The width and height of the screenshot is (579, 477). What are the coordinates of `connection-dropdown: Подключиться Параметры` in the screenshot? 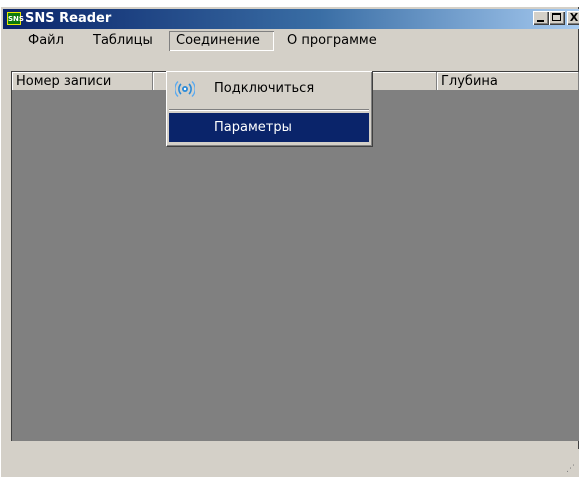 It's located at (269, 108).